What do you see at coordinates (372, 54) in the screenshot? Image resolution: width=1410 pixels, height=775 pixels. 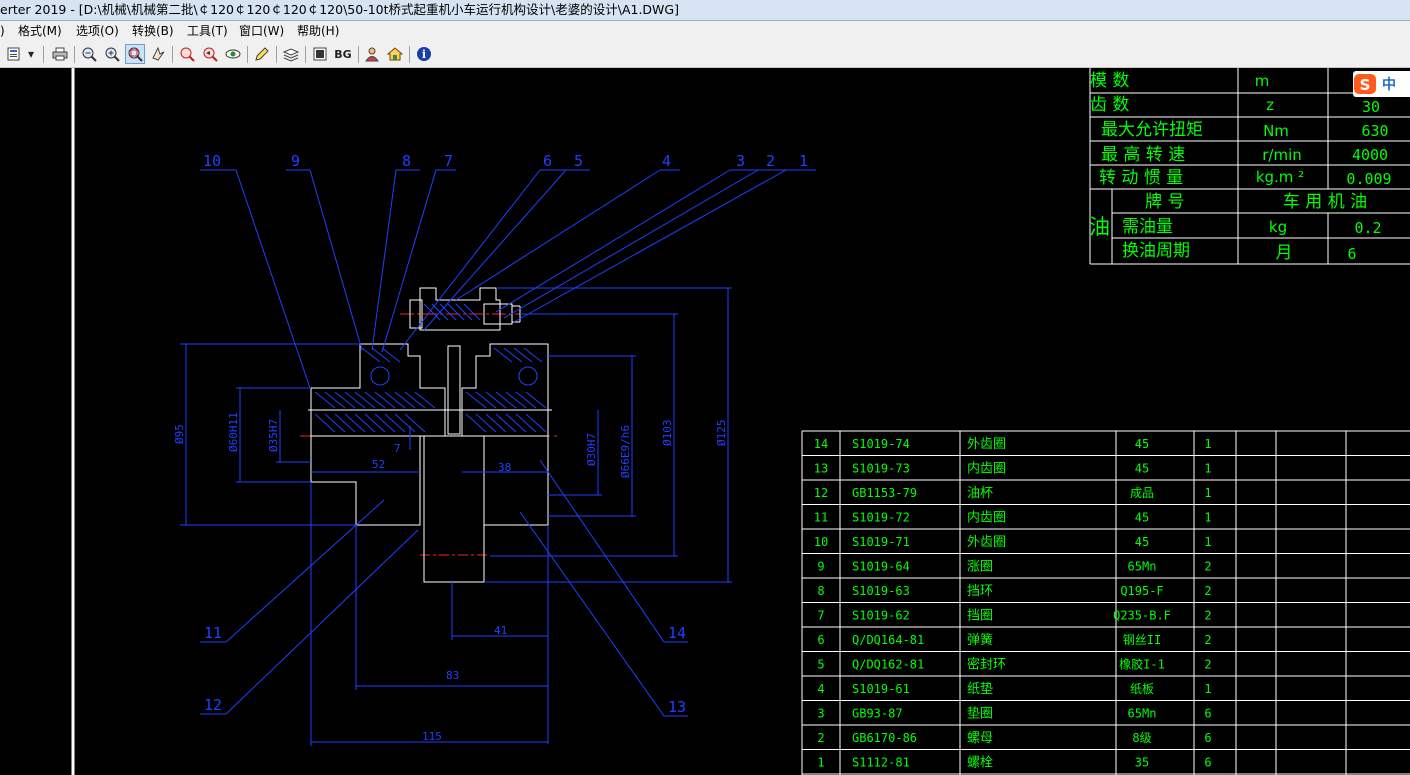 I see `users-icon` at bounding box center [372, 54].